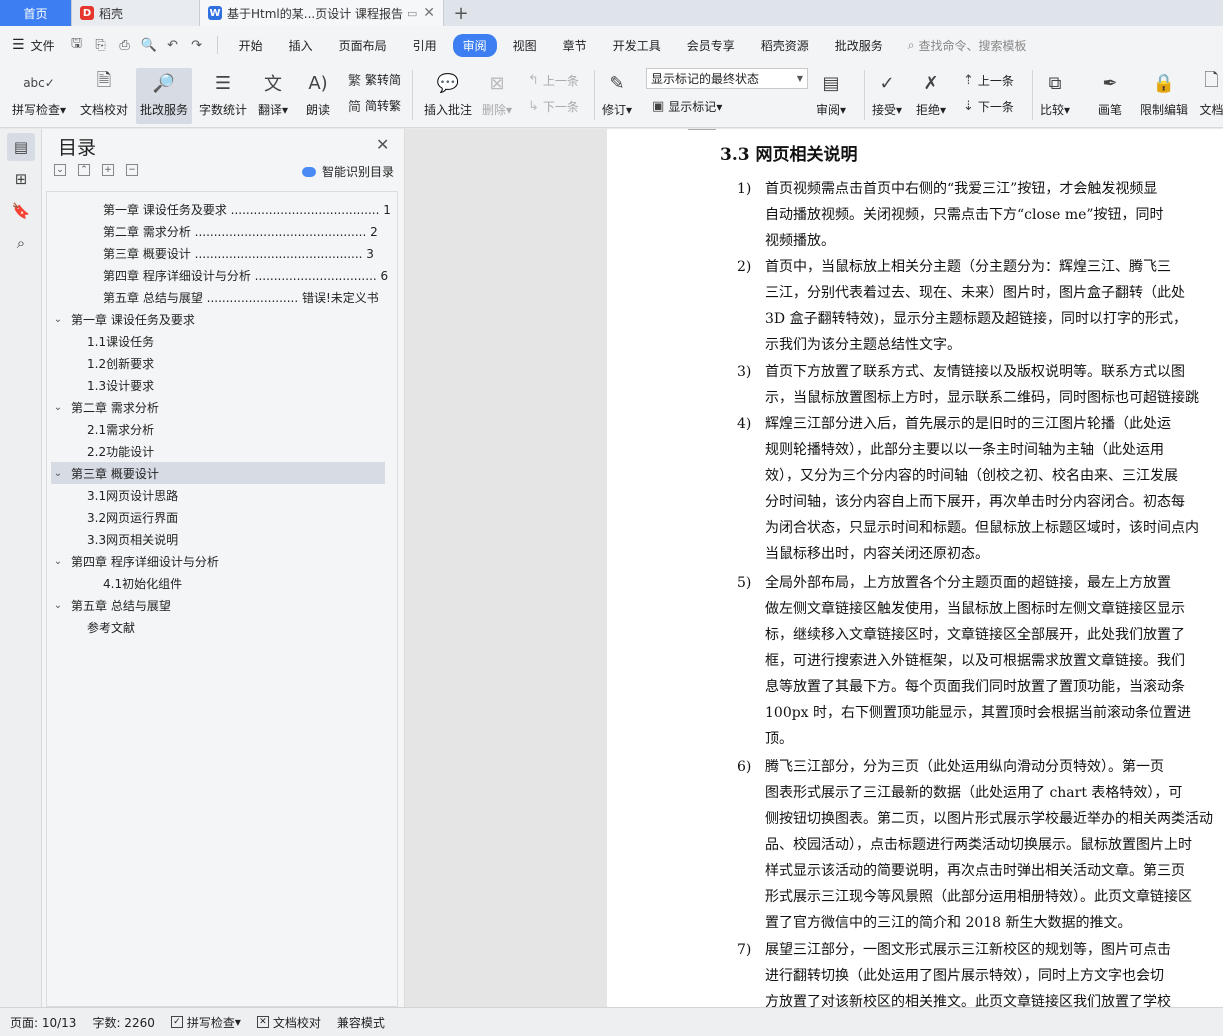  What do you see at coordinates (1164, 93) in the screenshot?
I see `restrict-edit-button: 🔒 限制编辑` at bounding box center [1164, 93].